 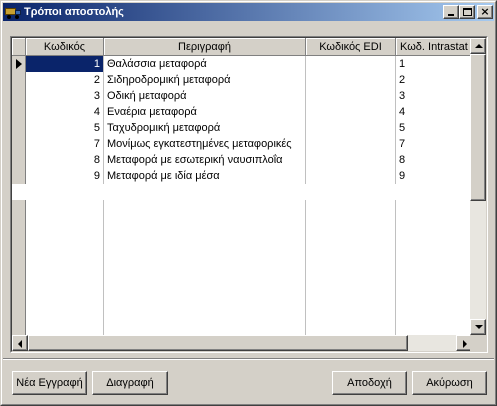 I want to click on minimize-button, so click(x=451, y=12).